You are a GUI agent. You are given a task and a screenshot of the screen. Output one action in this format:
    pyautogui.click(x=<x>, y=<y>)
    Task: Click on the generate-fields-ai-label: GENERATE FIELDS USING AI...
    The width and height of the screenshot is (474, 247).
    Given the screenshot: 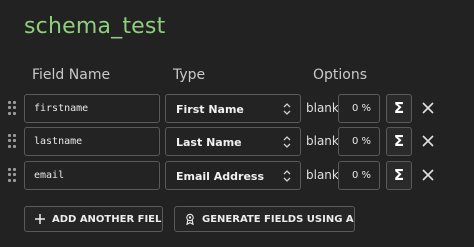 What is the action you would take?
    pyautogui.click(x=278, y=219)
    